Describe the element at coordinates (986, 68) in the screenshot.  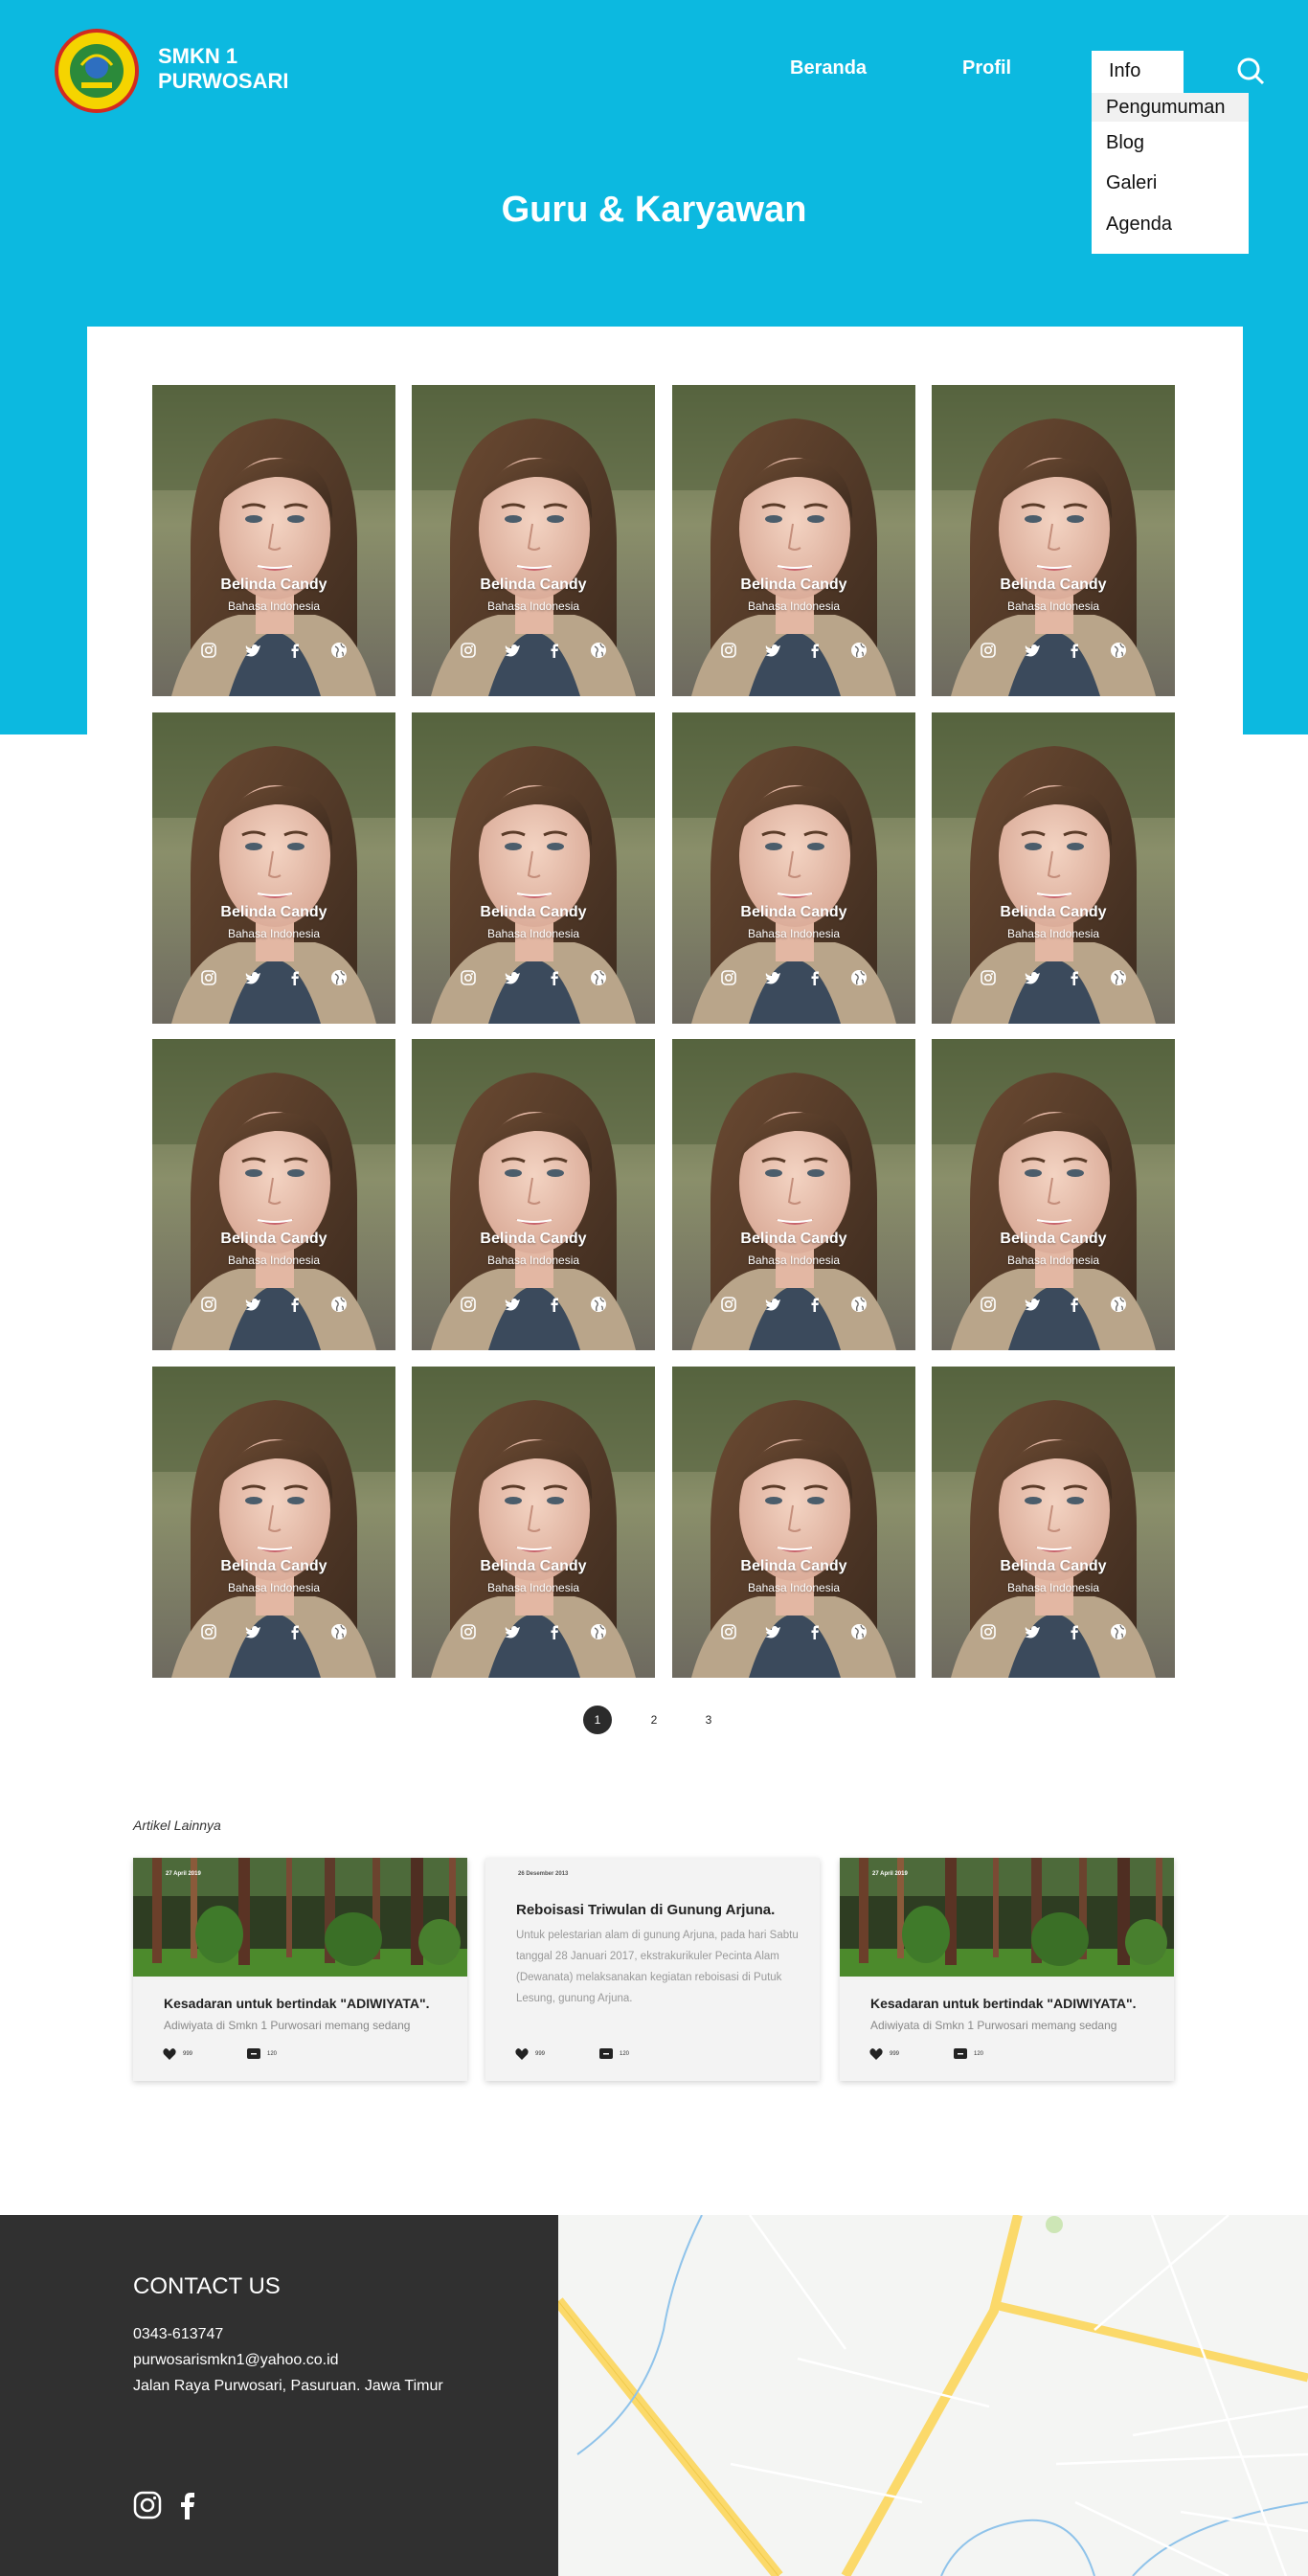
I see `nav-profile: Profil` at that location.